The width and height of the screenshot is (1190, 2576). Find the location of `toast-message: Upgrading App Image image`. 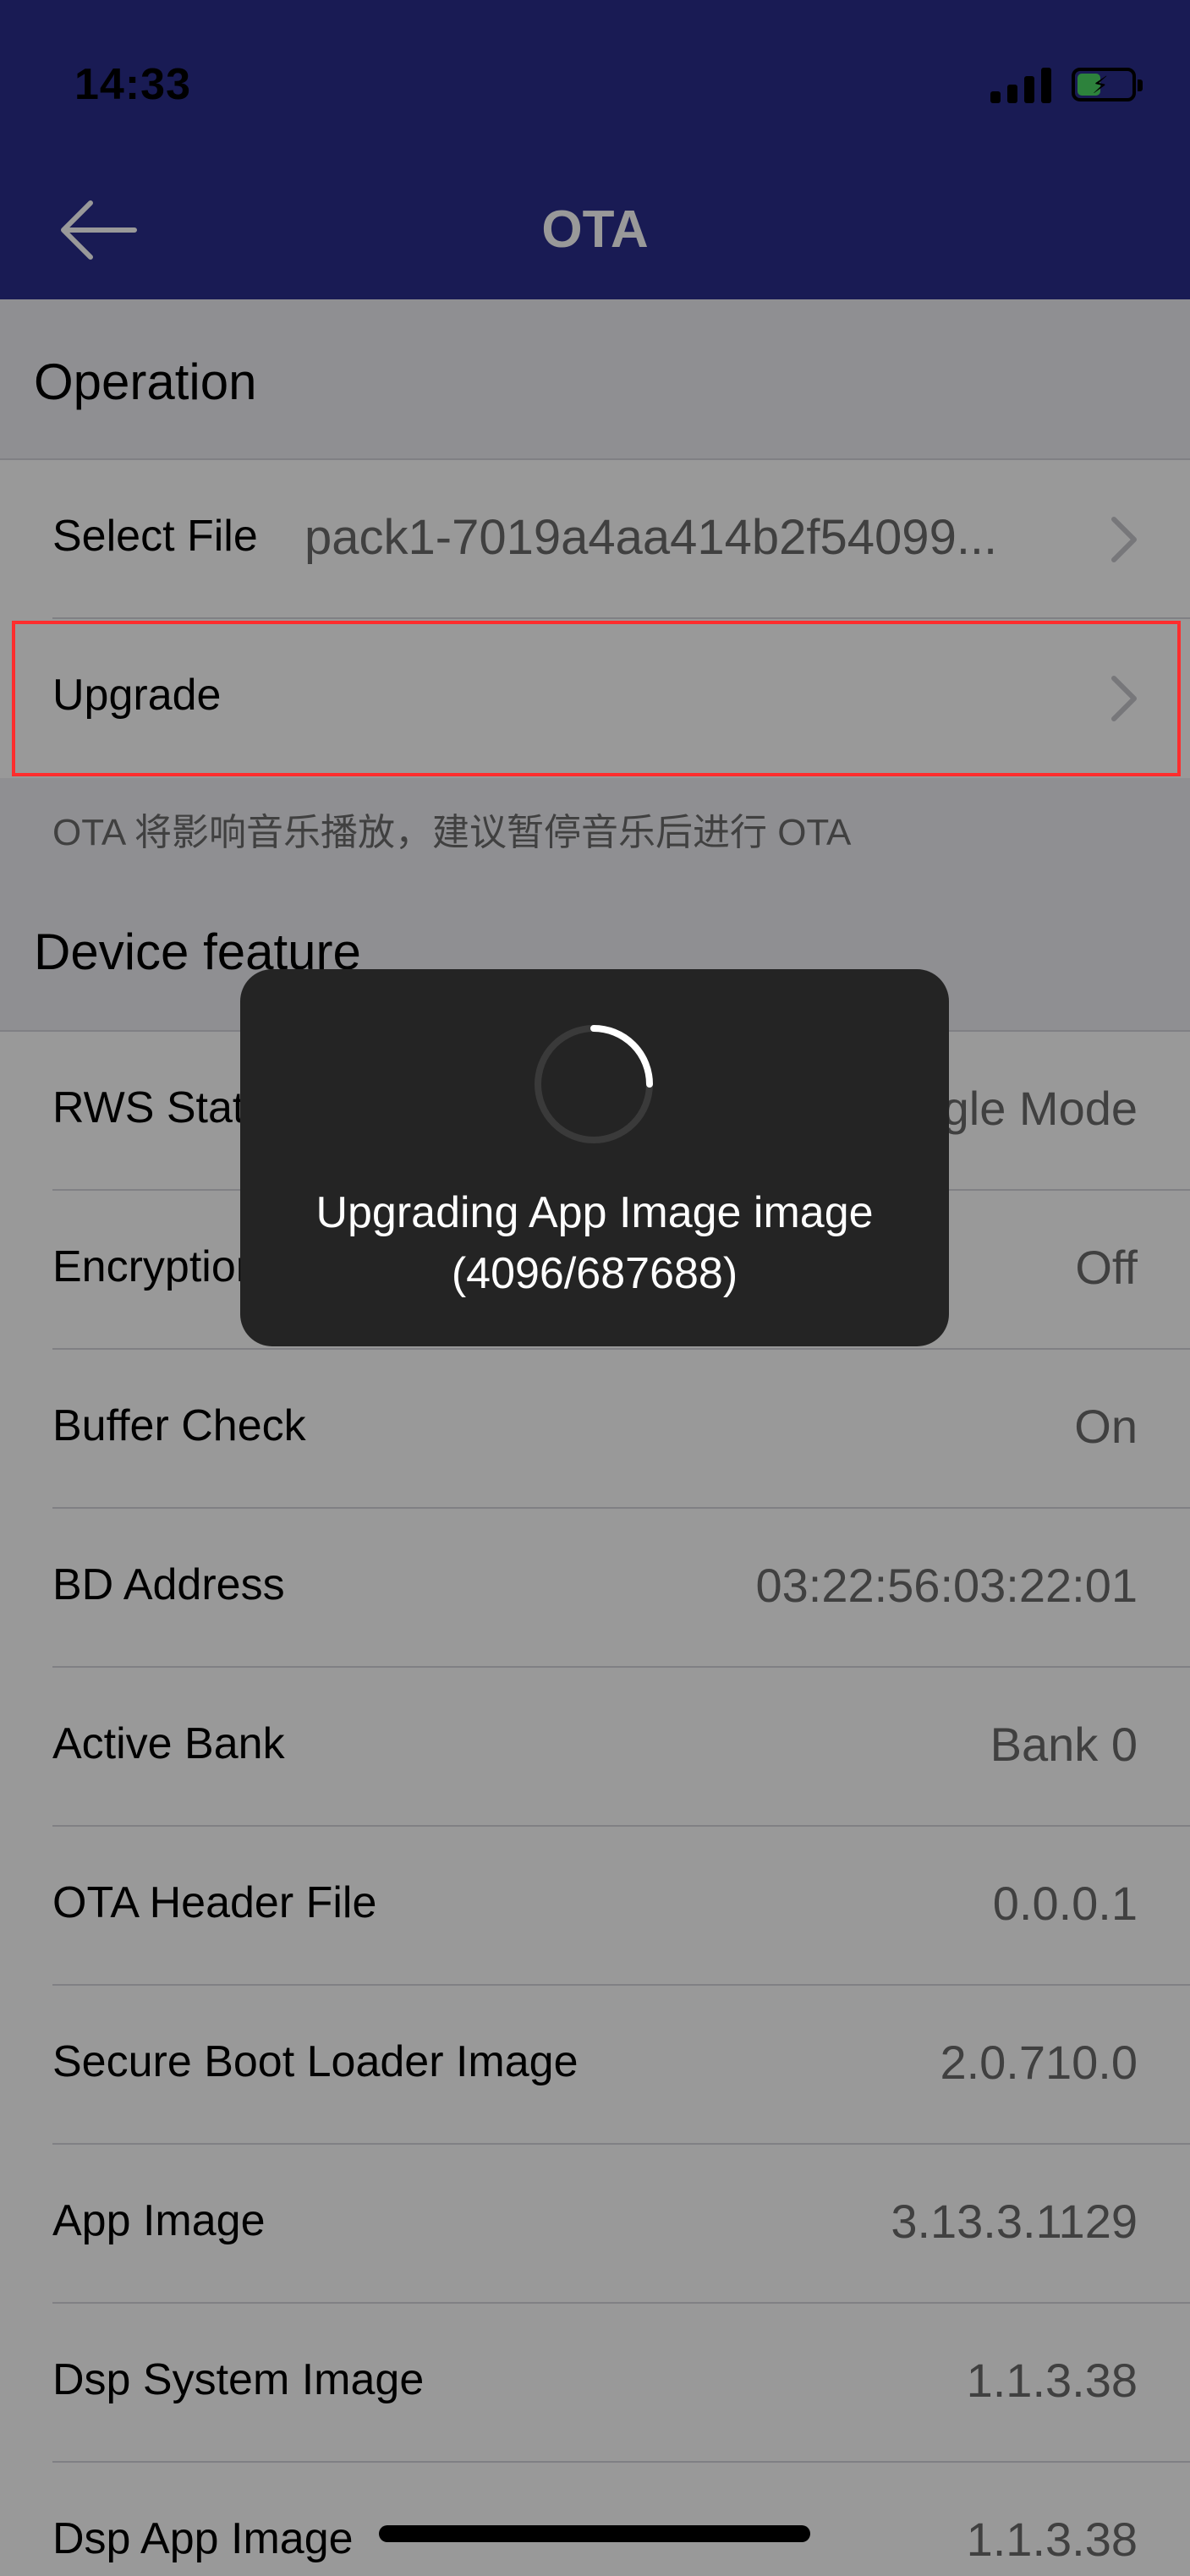

toast-message: Upgrading App Image image is located at coordinates (594, 1212).